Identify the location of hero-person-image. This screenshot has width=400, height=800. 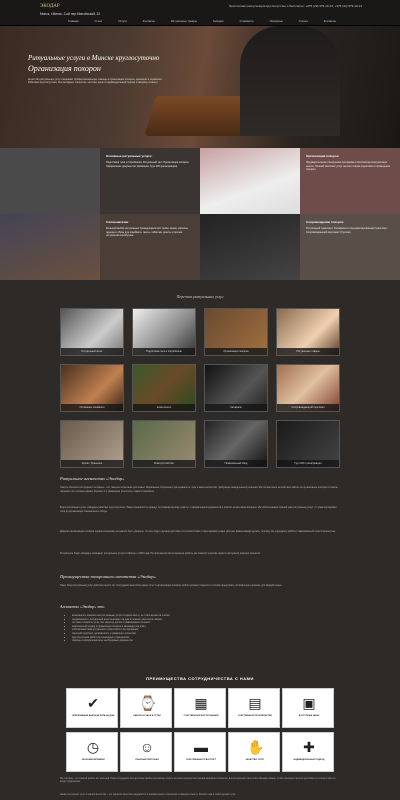
(290, 81).